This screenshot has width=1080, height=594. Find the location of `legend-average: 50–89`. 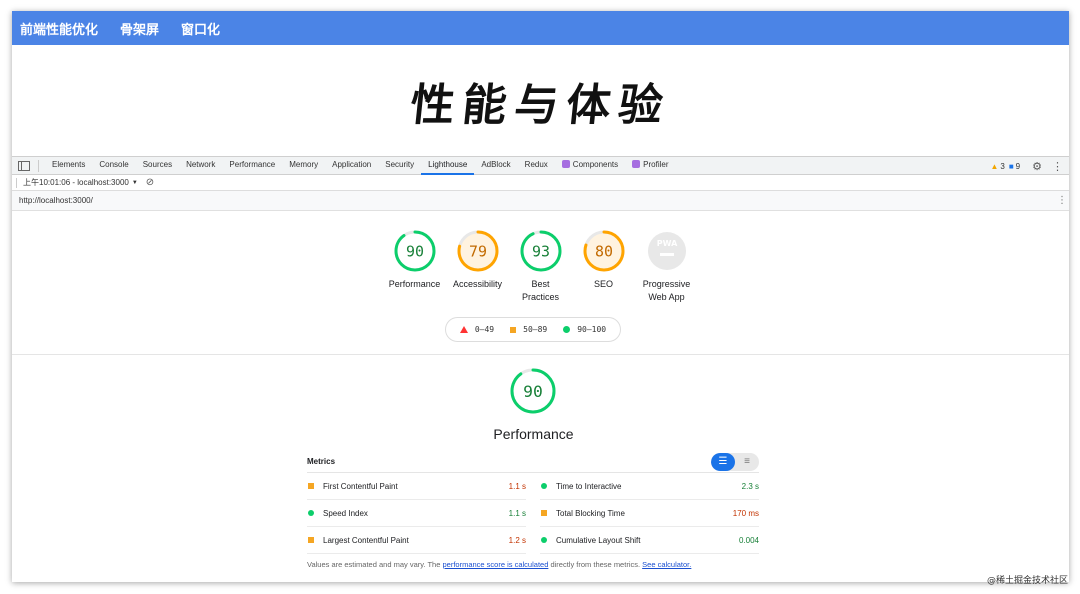

legend-average: 50–89 is located at coordinates (528, 329).